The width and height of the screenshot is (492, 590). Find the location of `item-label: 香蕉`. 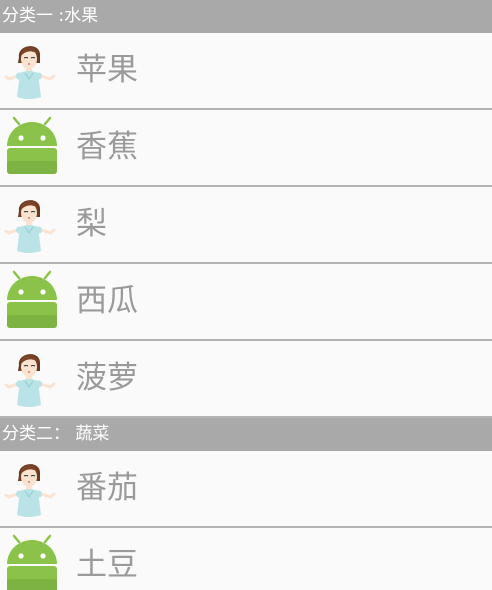

item-label: 香蕉 is located at coordinates (107, 147).